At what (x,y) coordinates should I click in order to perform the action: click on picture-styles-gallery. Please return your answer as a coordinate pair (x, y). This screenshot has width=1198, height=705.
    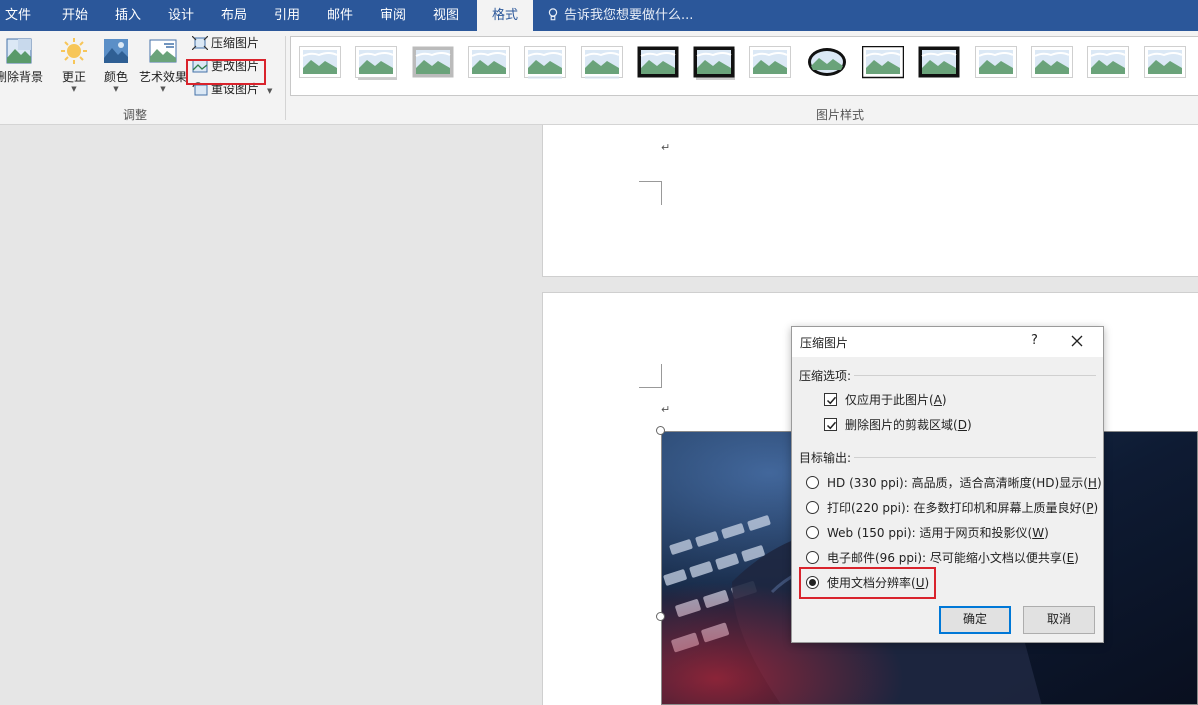
    Looking at the image, I should click on (744, 66).